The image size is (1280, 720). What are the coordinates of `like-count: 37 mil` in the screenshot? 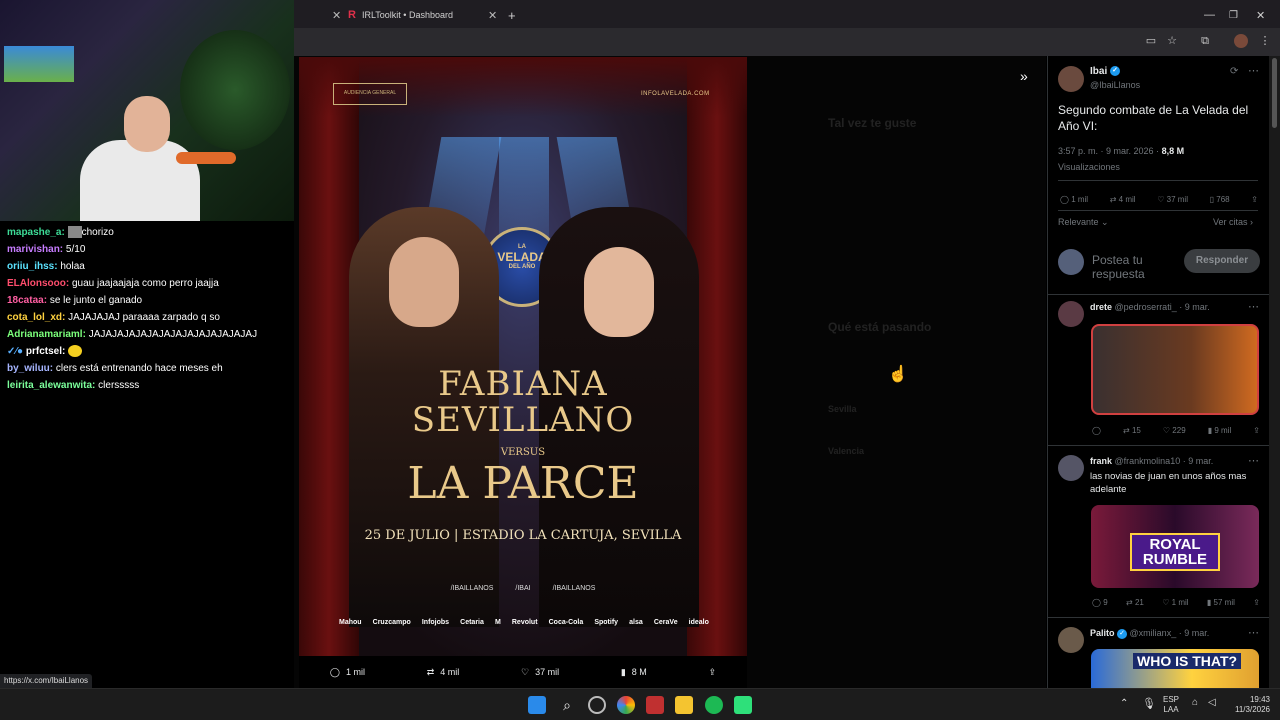 It's located at (547, 672).